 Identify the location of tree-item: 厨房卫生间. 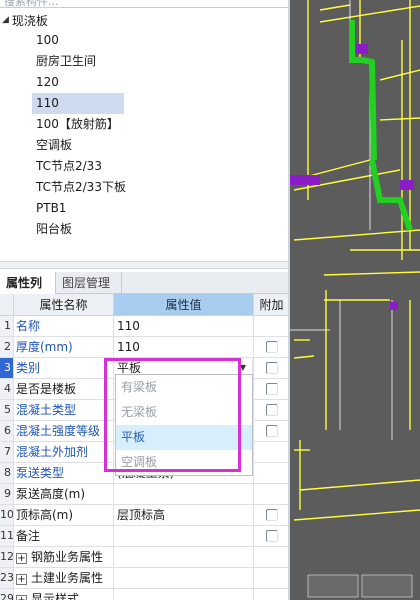
(145, 61).